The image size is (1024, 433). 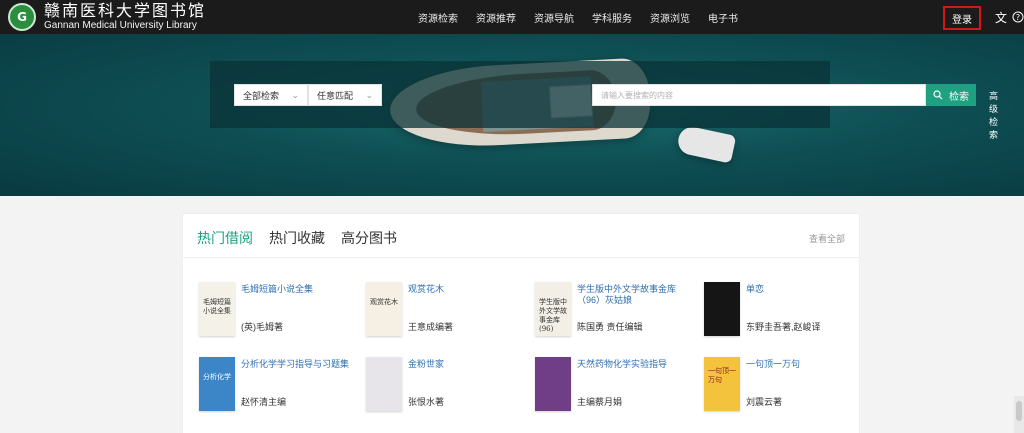 I want to click on help-icon: ?, so click(x=1017, y=17).